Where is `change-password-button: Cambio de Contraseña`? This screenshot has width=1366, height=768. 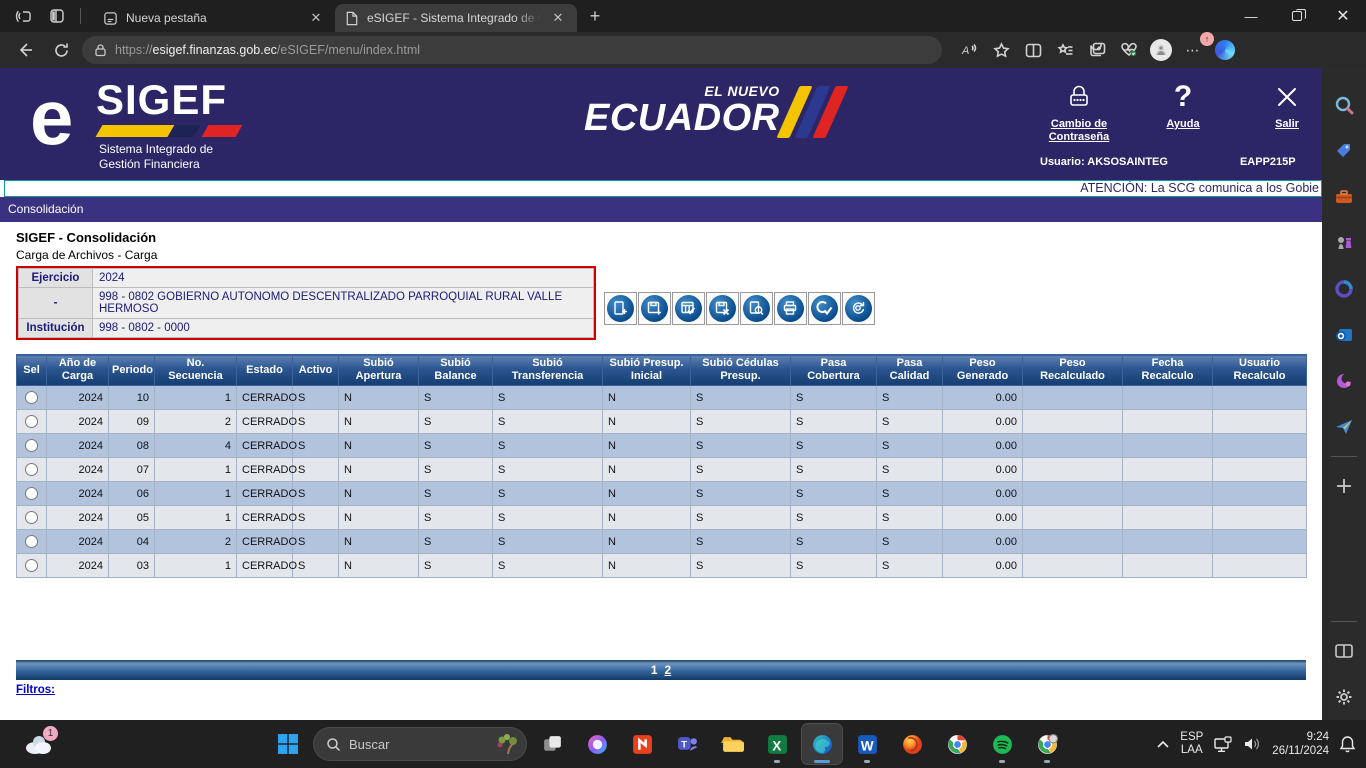
change-password-button: Cambio de Contraseña is located at coordinates (1079, 112).